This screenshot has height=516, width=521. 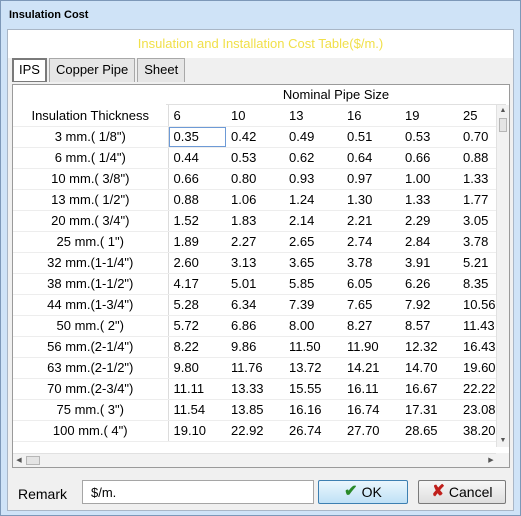 I want to click on cost-cell: 16.16, so click(x=313, y=410).